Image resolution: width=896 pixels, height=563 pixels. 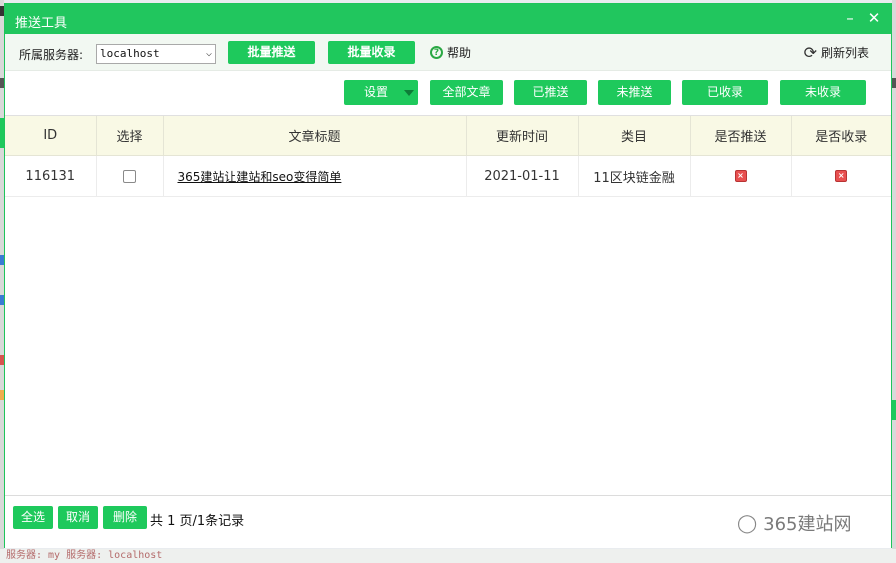 I want to click on cell-title: 365建站让建站和seo变得简单, so click(x=314, y=176).